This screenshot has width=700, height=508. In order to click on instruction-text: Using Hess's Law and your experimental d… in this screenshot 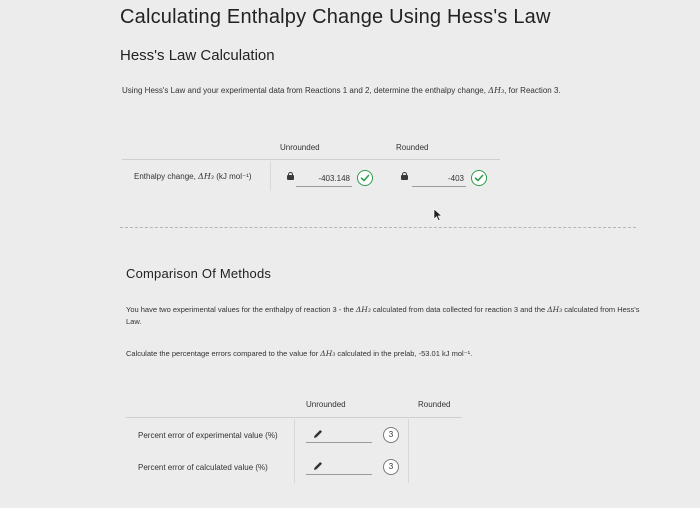, I will do `click(341, 90)`.